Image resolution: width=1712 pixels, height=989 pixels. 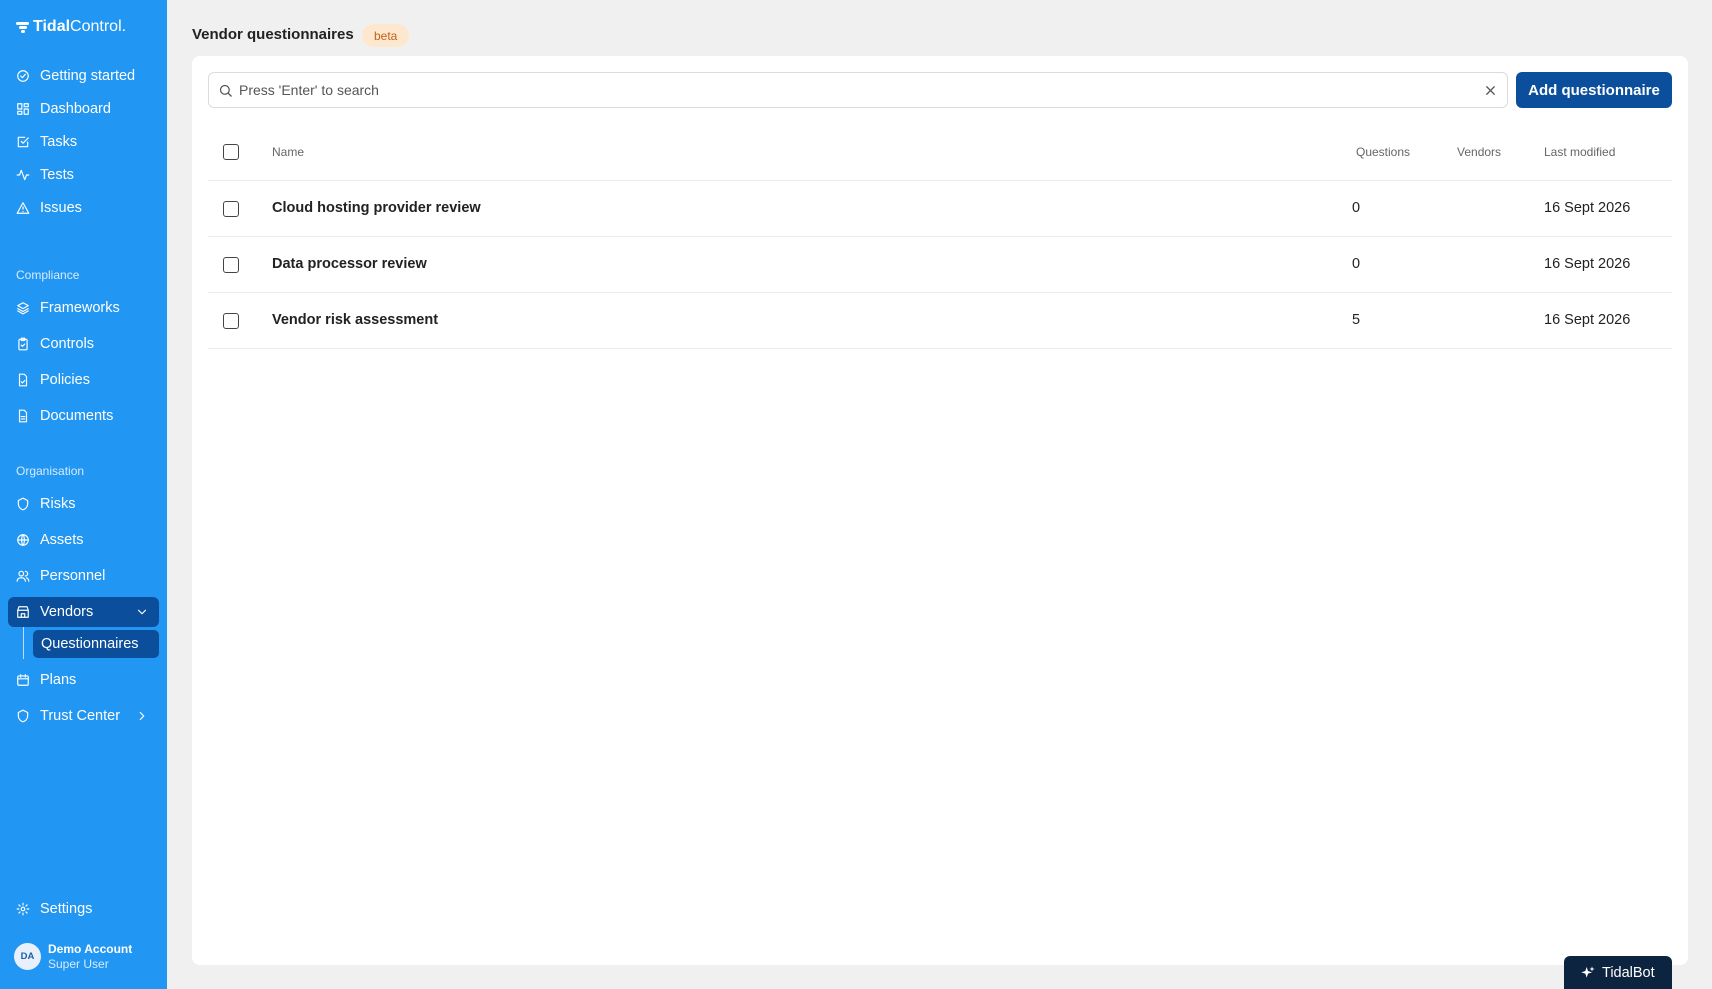 What do you see at coordinates (142, 612) in the screenshot?
I see `chevron-down-icon` at bounding box center [142, 612].